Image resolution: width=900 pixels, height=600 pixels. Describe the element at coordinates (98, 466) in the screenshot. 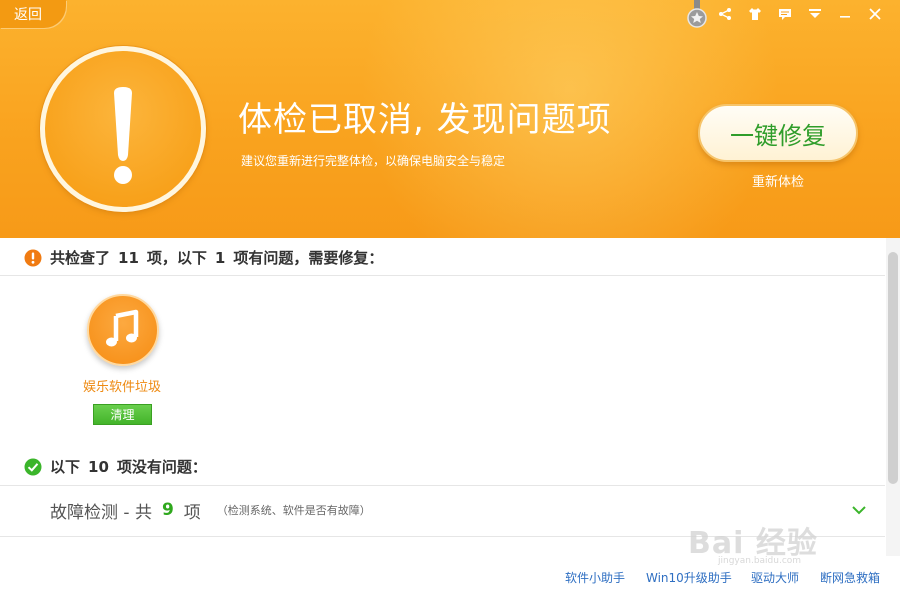

I see `ok-count: 10` at that location.